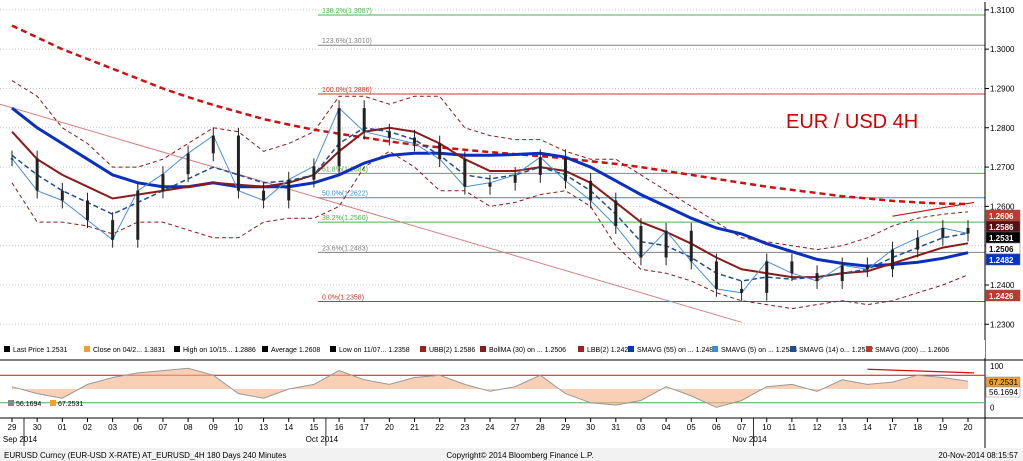 The height and width of the screenshot is (461, 1023). What do you see at coordinates (20, 439) in the screenshot?
I see `month-label: Sep 2014` at bounding box center [20, 439].